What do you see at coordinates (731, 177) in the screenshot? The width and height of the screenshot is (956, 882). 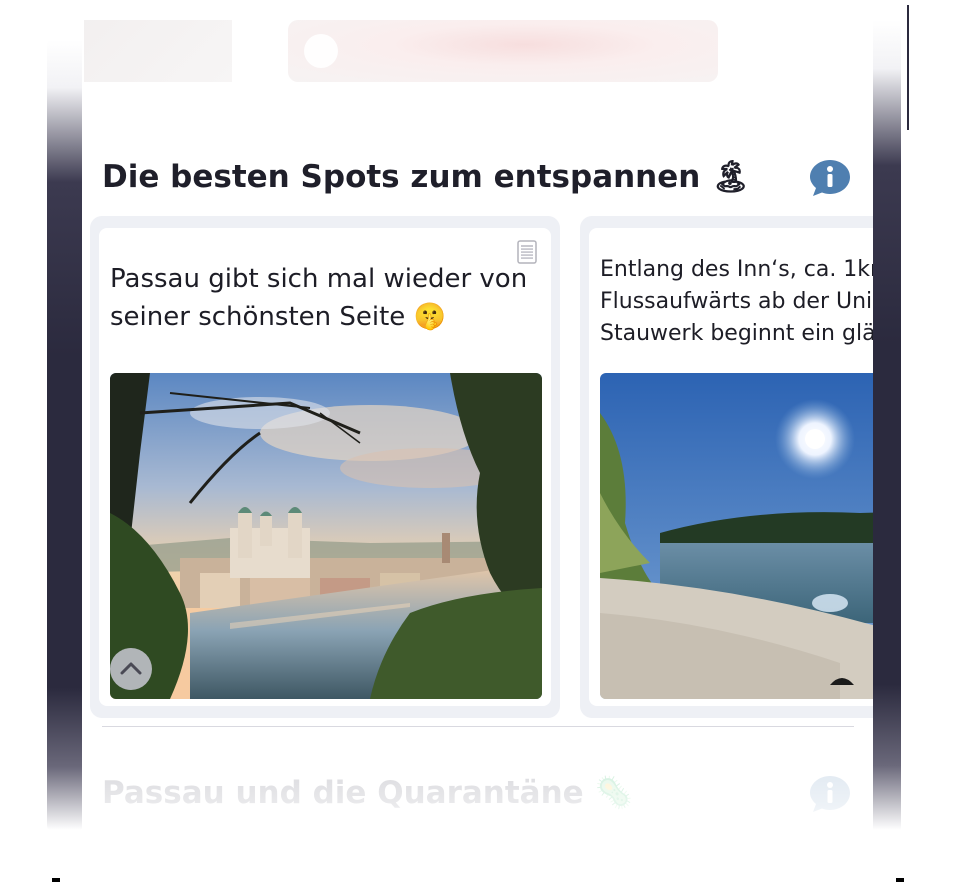 I see `beach-emoji: 🏝` at bounding box center [731, 177].